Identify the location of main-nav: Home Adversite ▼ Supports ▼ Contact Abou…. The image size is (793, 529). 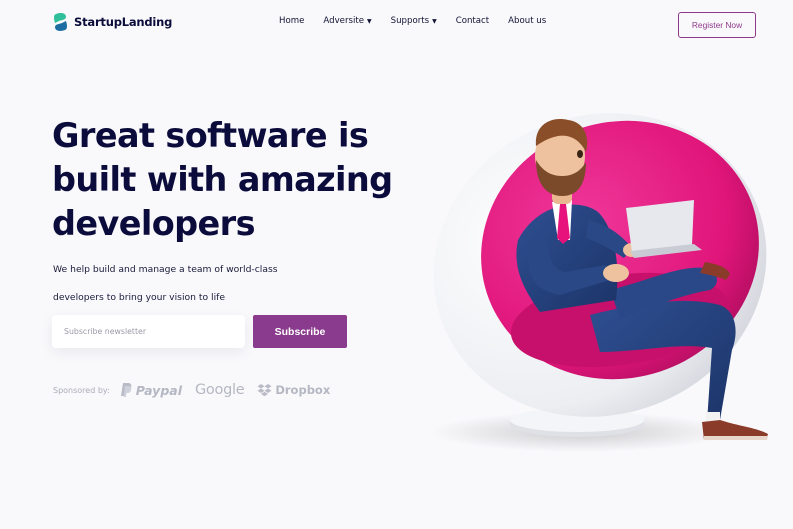
(422, 21).